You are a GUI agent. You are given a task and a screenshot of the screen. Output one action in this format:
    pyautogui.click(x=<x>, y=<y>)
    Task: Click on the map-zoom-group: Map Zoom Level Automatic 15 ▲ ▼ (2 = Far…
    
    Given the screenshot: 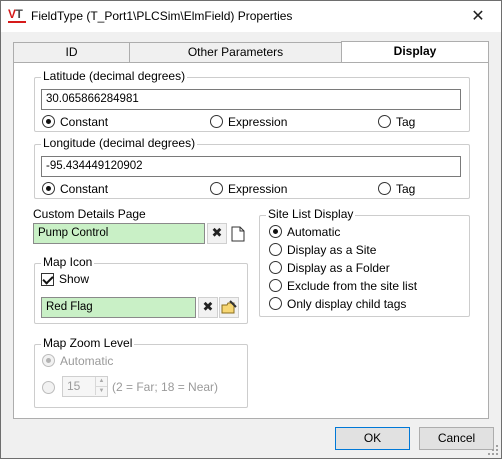 What is the action you would take?
    pyautogui.click(x=141, y=372)
    